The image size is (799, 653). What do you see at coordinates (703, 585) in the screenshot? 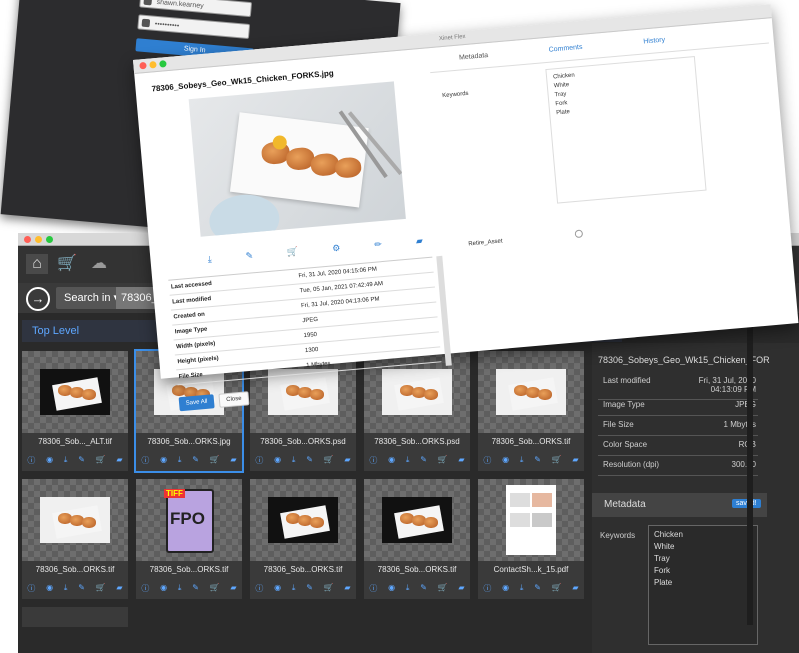
I see `keywords-textarea: Chicken White Tray Fork Plate` at bounding box center [703, 585].